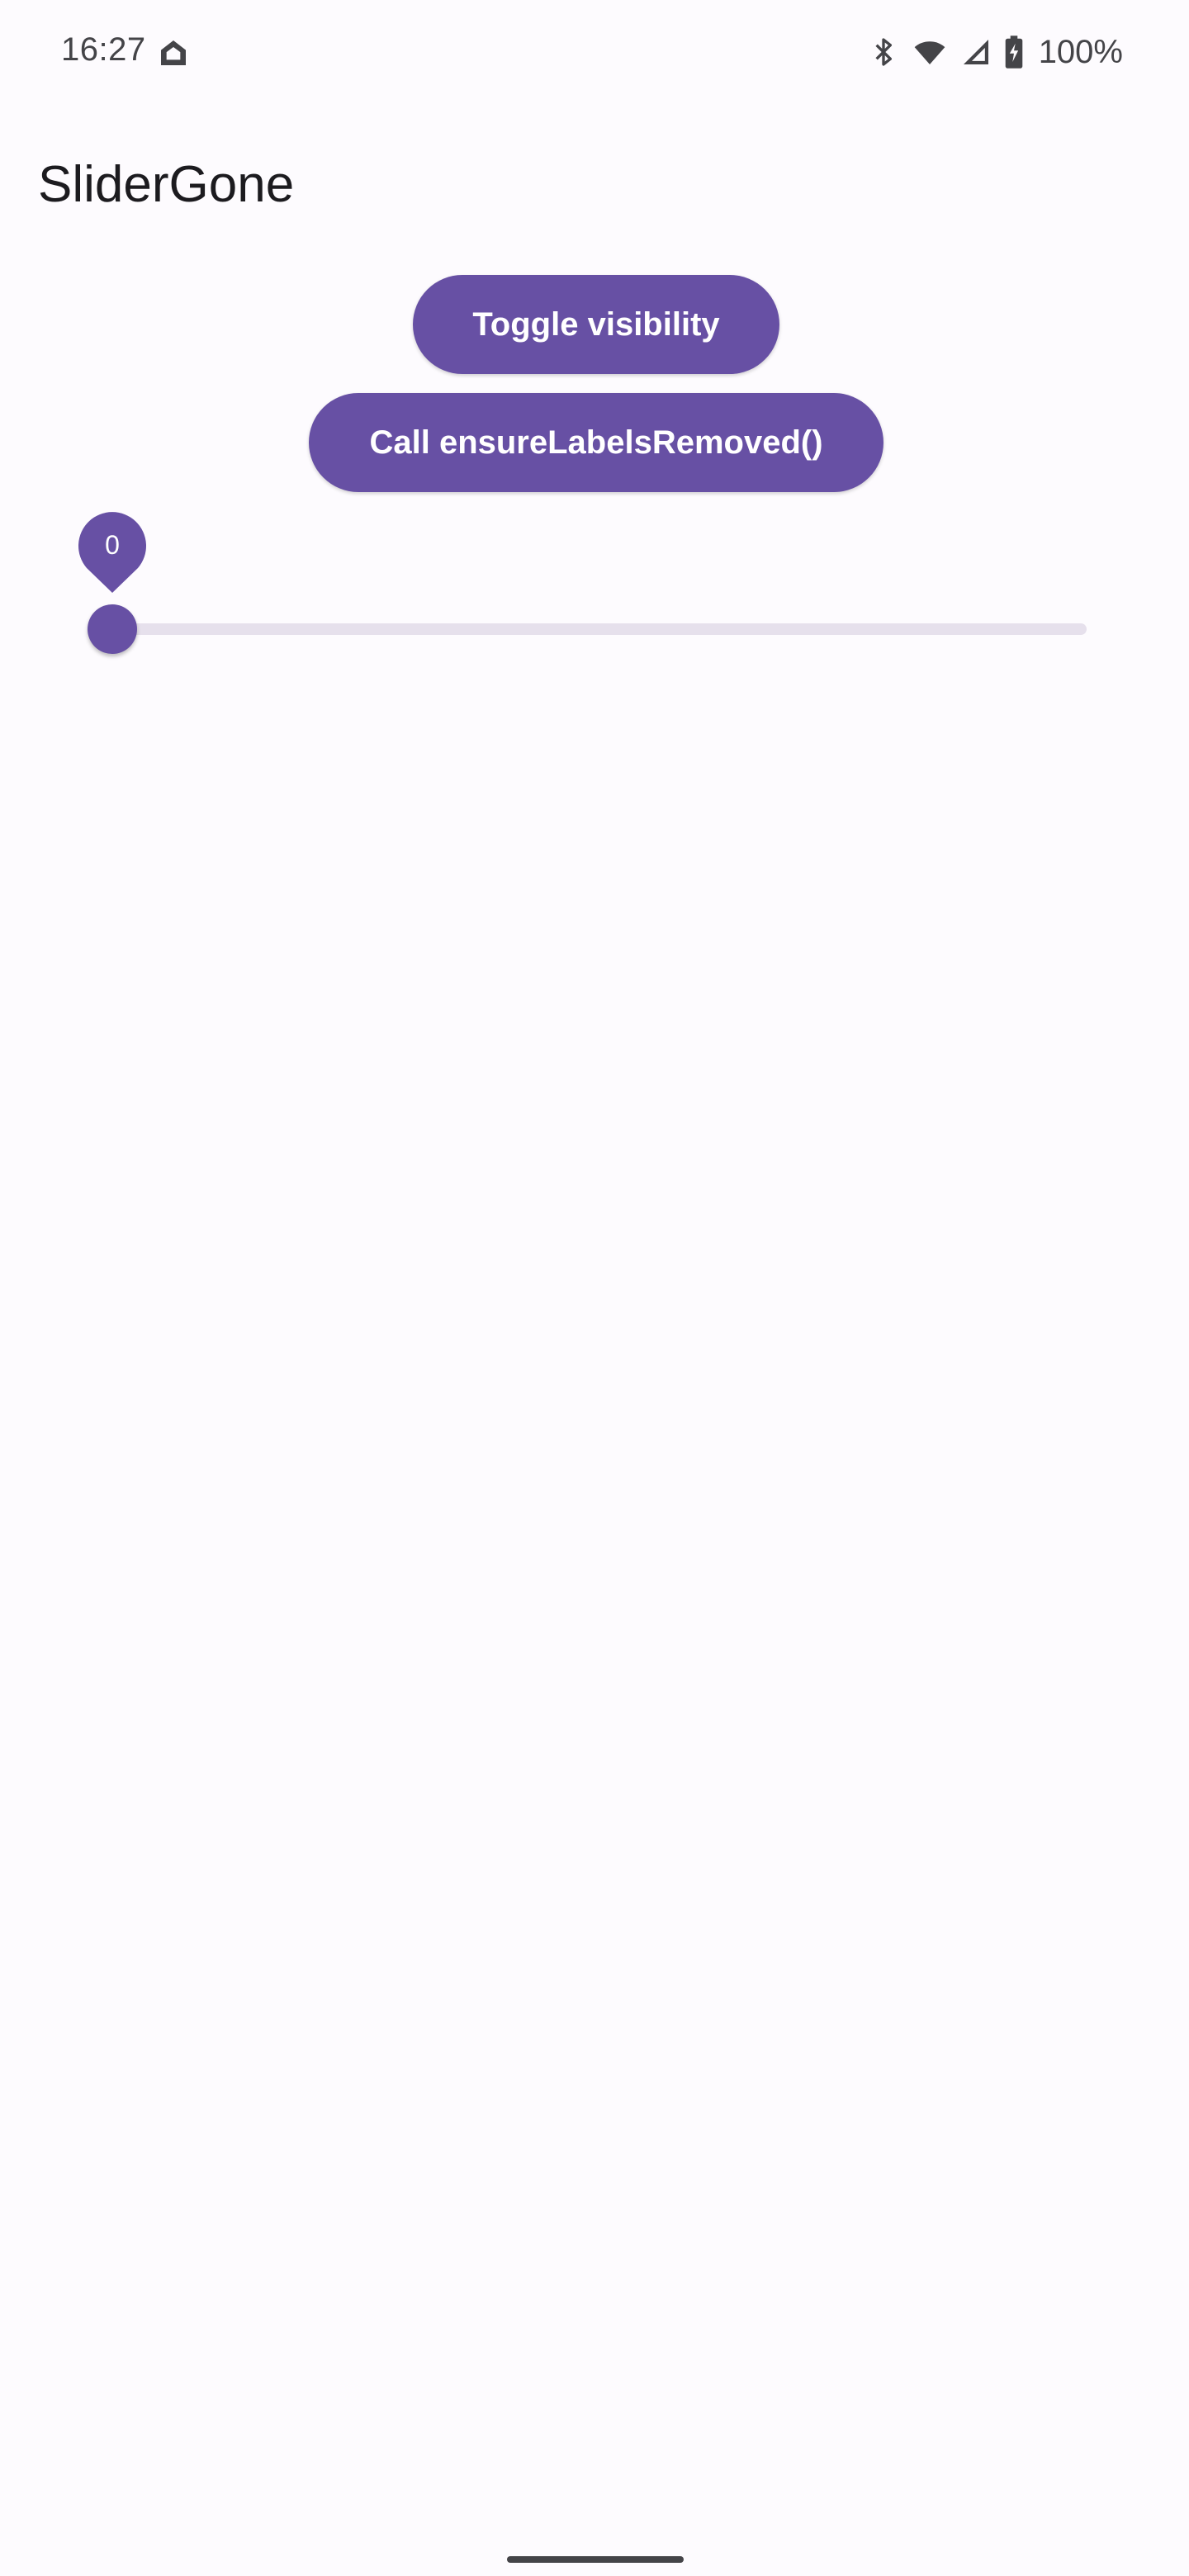 Image resolution: width=1189 pixels, height=2576 pixels. What do you see at coordinates (599, 629) in the screenshot?
I see `slider-track` at bounding box center [599, 629].